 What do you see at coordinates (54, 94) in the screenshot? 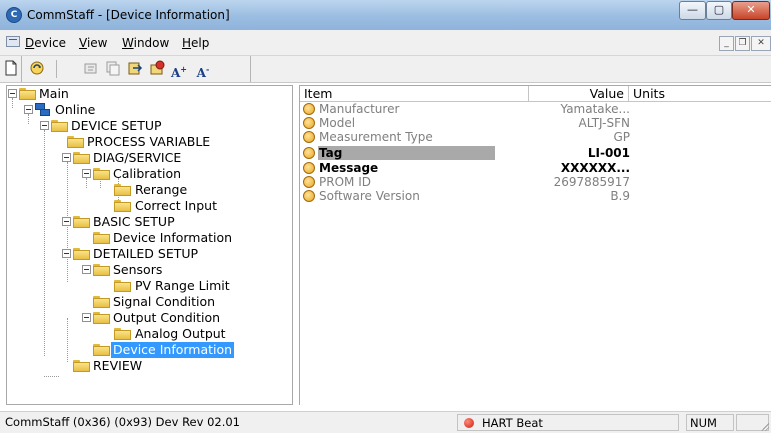
I see `tree-node-main: Main` at bounding box center [54, 94].